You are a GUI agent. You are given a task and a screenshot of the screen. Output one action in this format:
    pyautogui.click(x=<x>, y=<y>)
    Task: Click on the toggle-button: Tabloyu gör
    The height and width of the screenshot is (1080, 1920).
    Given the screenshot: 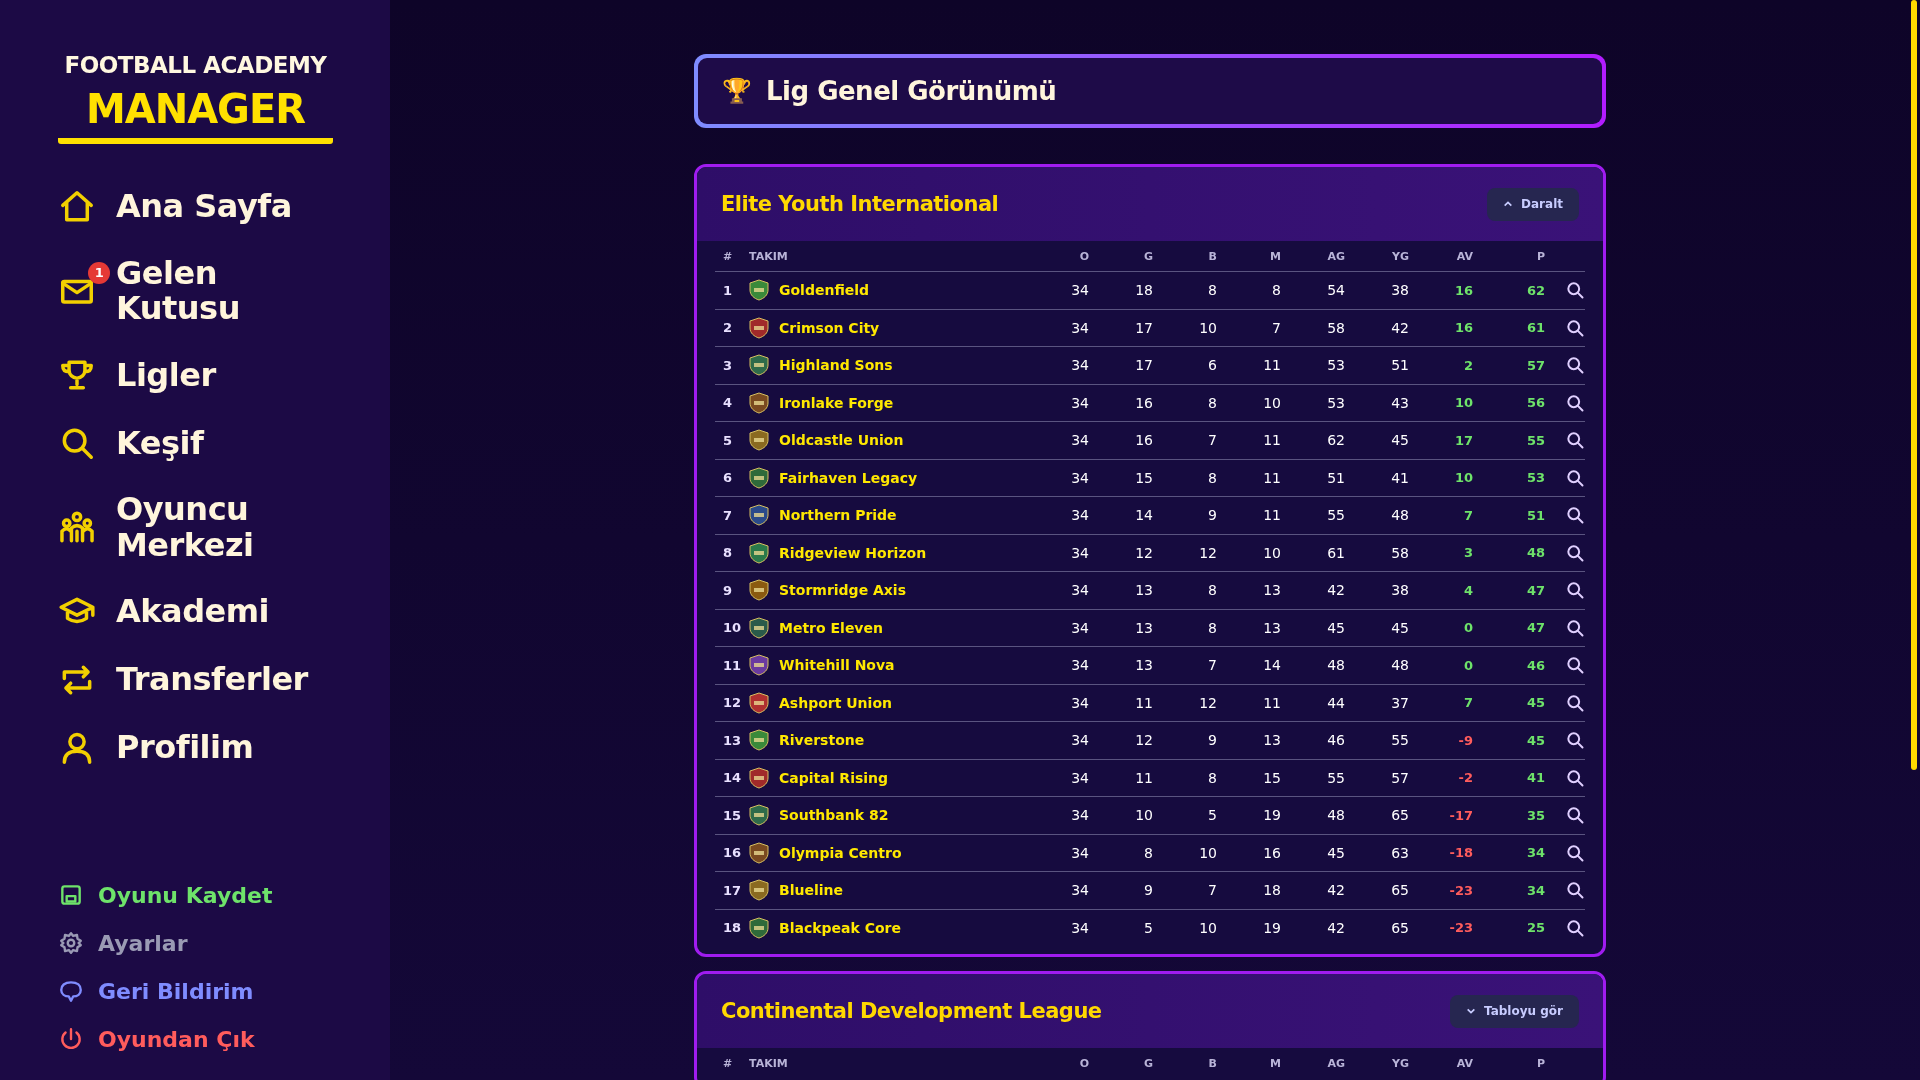 What is the action you would take?
    pyautogui.click(x=1514, y=1011)
    